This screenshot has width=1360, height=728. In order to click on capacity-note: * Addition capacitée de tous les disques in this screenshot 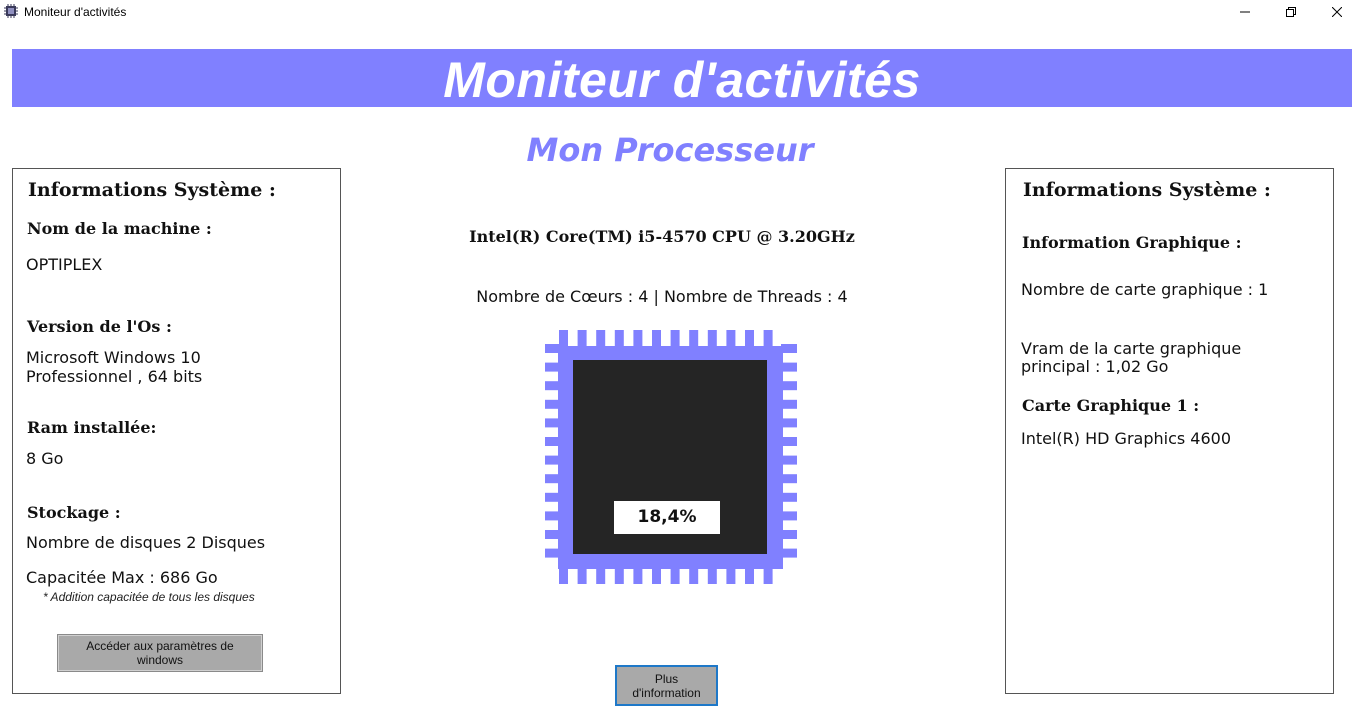, I will do `click(149, 597)`.